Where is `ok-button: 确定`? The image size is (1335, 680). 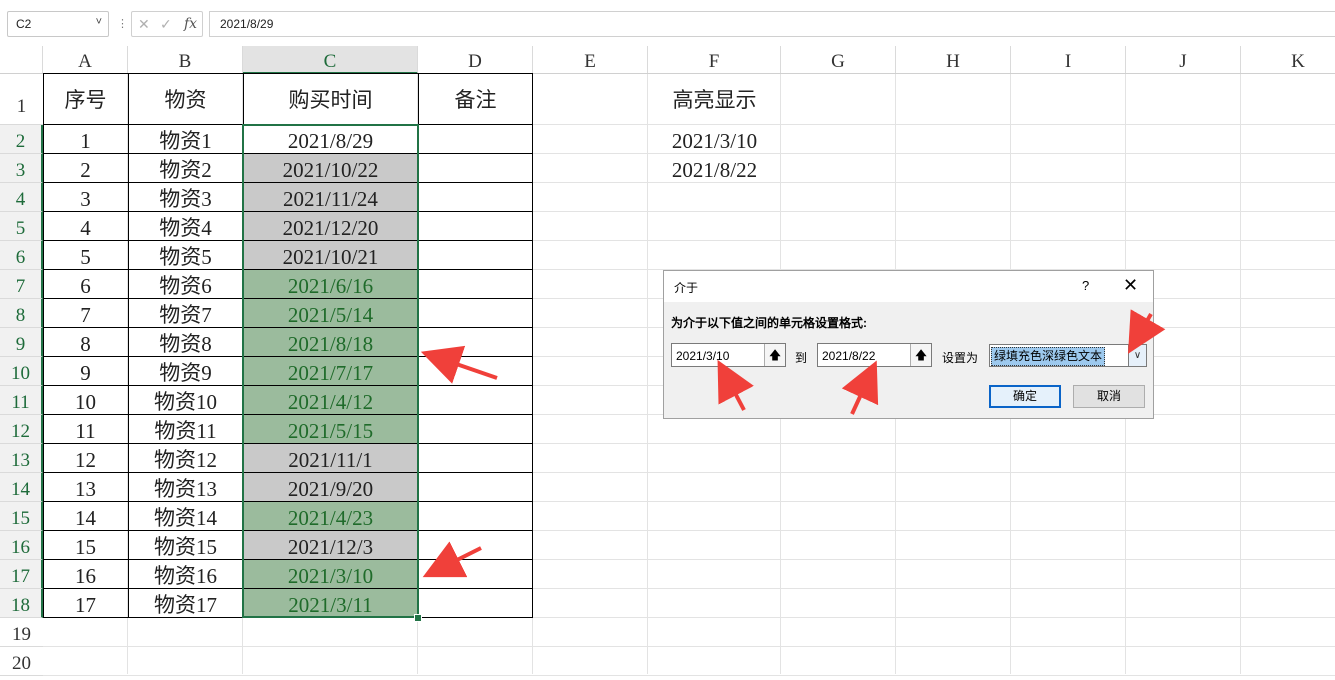
ok-button: 确定 is located at coordinates (1025, 396).